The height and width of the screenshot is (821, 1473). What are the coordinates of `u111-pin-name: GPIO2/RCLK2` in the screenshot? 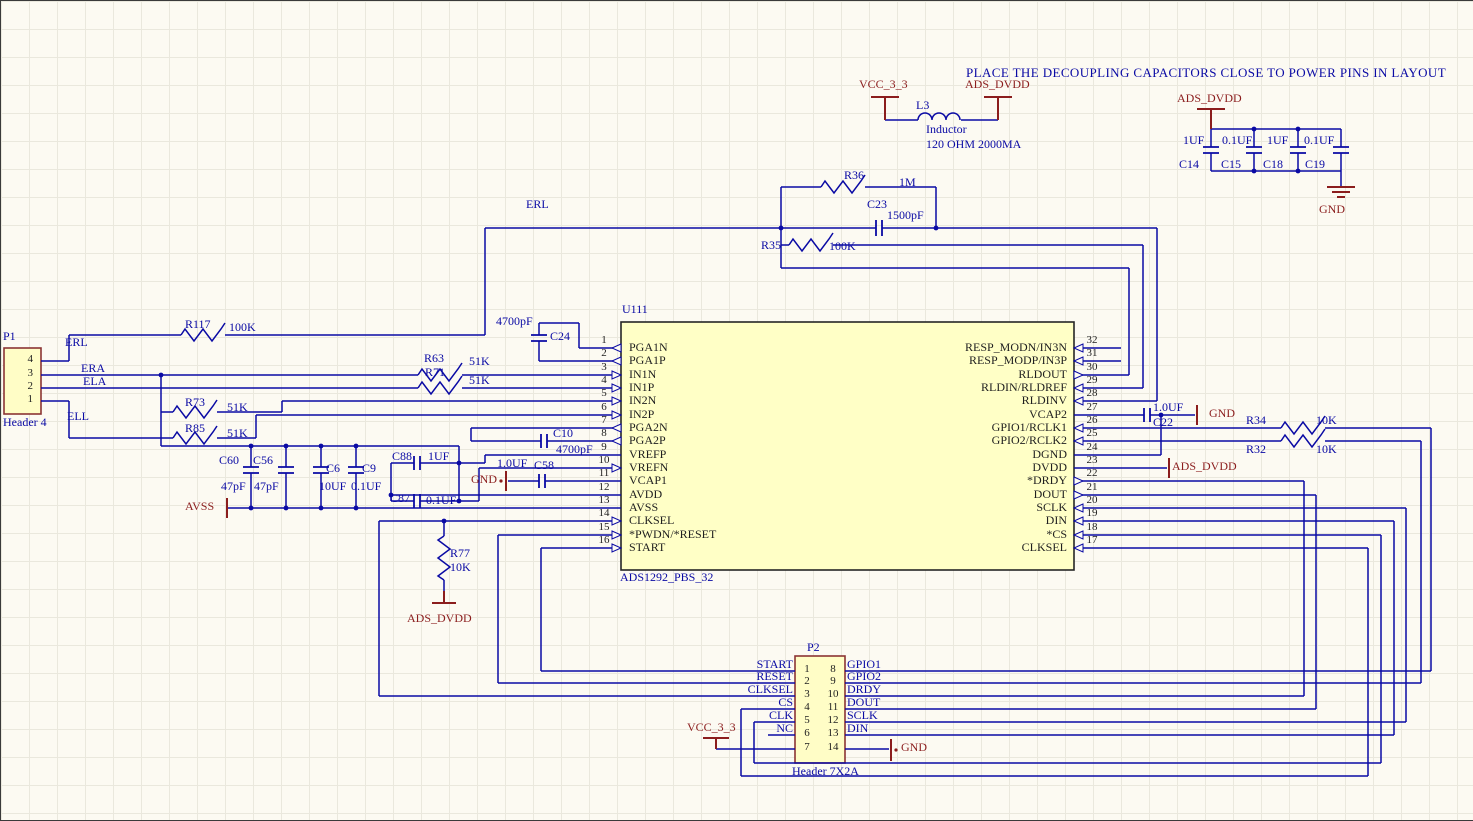 It's located at (1029, 440).